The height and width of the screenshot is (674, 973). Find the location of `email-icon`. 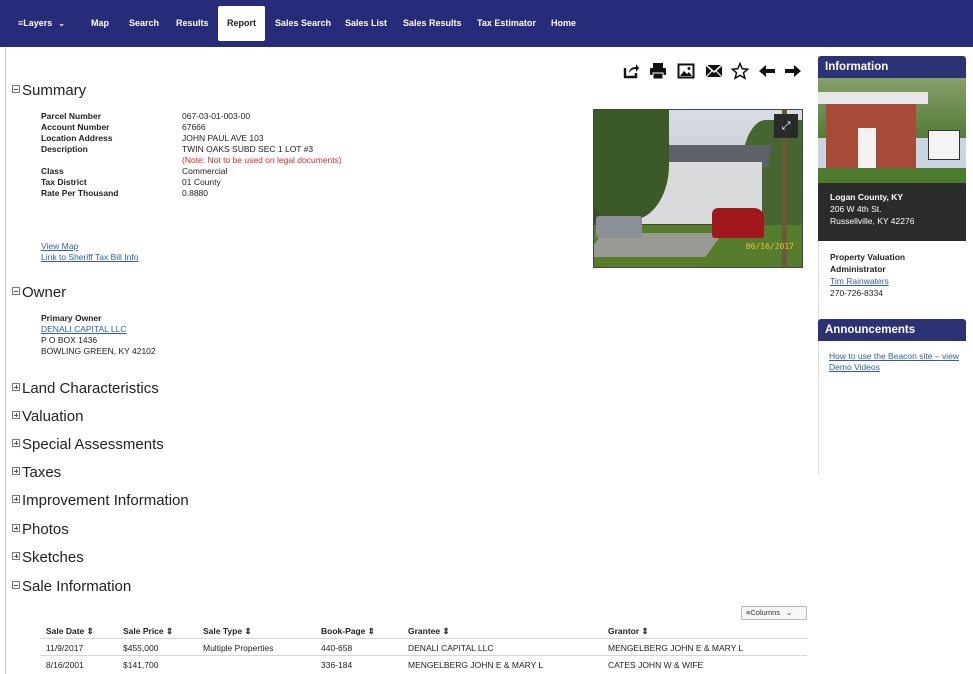

email-icon is located at coordinates (714, 71).